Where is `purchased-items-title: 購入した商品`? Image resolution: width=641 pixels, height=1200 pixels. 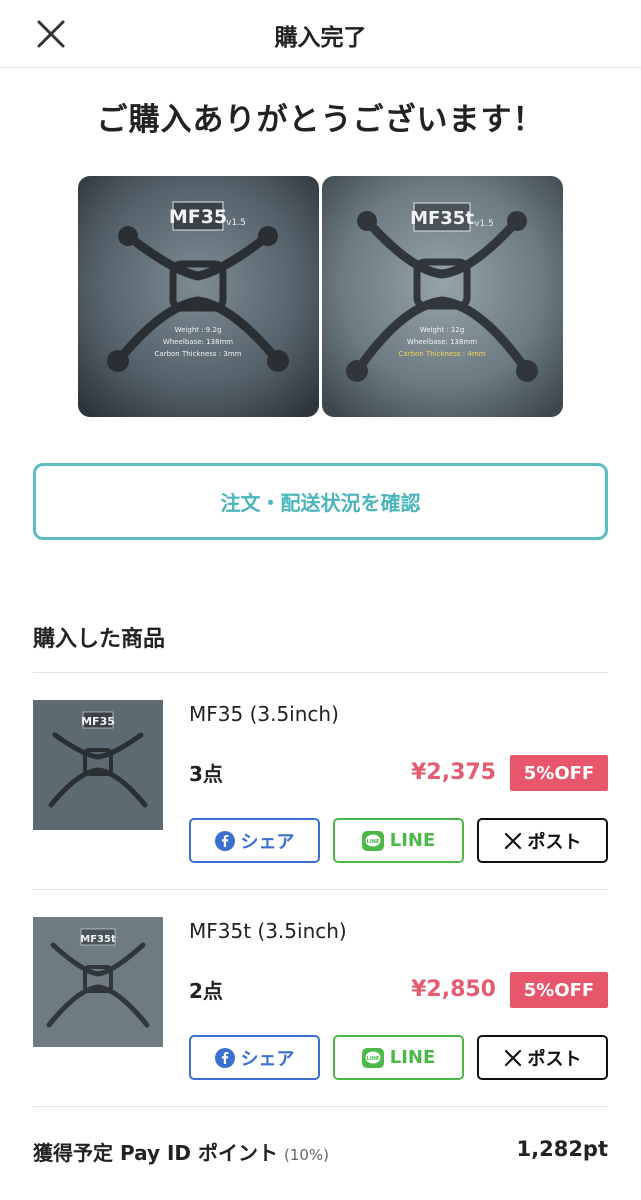 purchased-items-title: 購入した商品 is located at coordinates (99, 639).